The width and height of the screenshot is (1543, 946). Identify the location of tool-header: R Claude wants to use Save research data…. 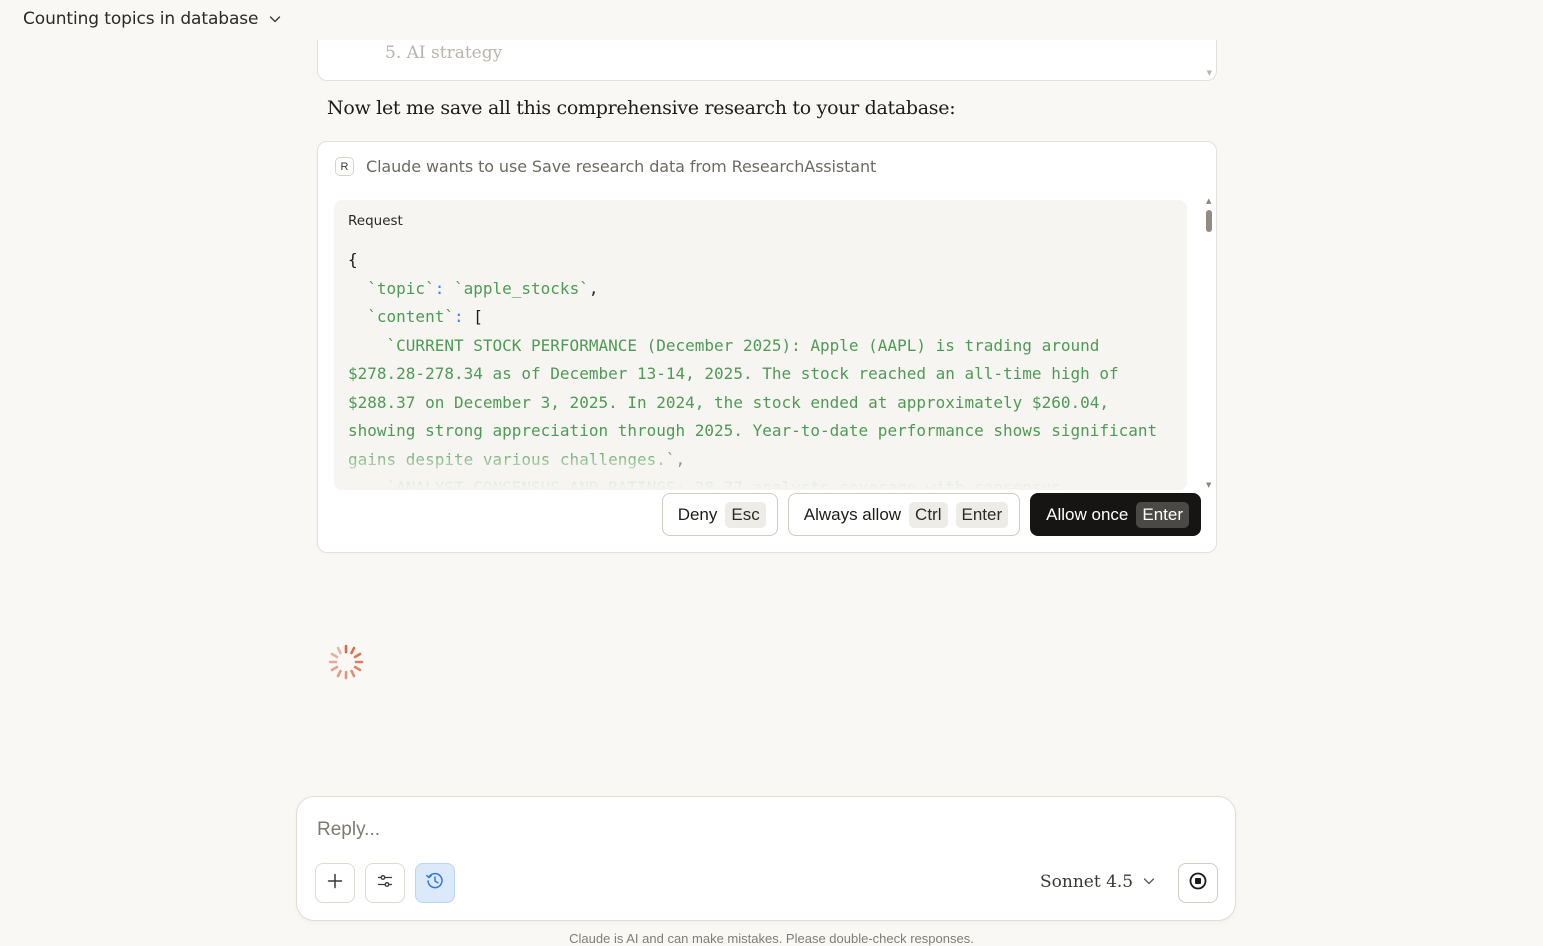
(605, 166).